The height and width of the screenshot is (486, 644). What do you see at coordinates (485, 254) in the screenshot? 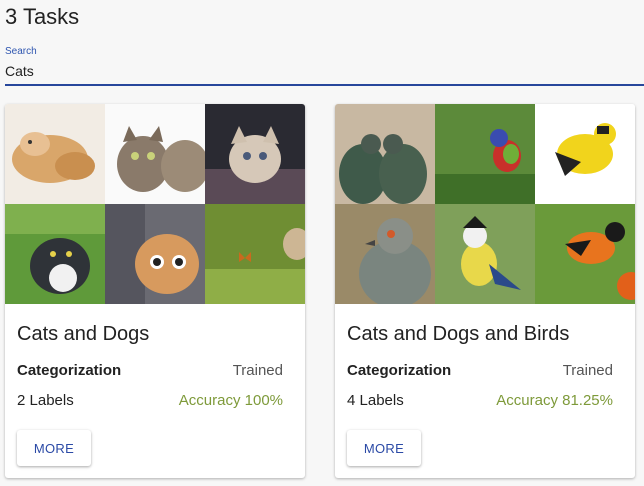
I see `image-blue-tit` at bounding box center [485, 254].